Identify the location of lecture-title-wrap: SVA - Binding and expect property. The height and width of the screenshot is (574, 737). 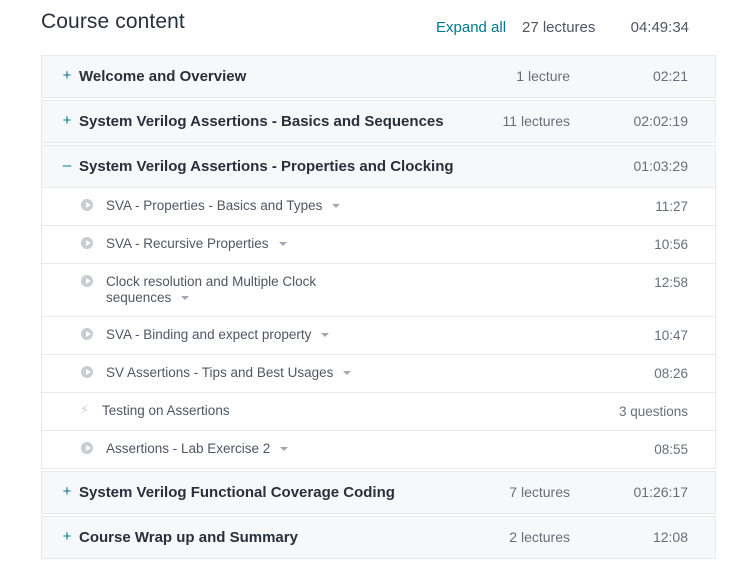
(236, 335).